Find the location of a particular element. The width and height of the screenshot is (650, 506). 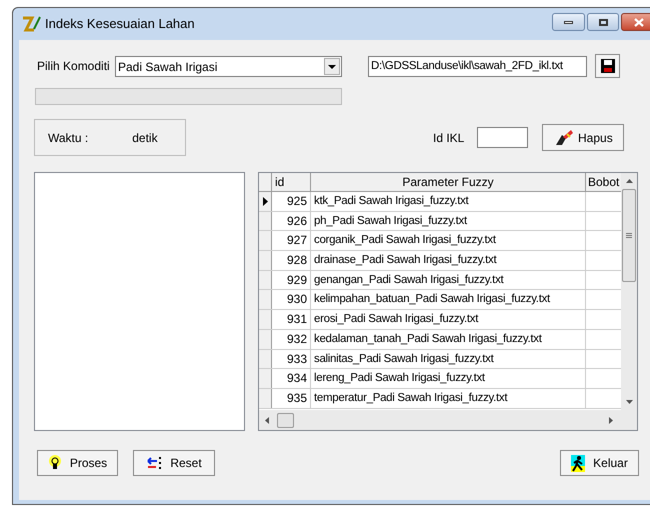

table-cell: 934 is located at coordinates (291, 378).